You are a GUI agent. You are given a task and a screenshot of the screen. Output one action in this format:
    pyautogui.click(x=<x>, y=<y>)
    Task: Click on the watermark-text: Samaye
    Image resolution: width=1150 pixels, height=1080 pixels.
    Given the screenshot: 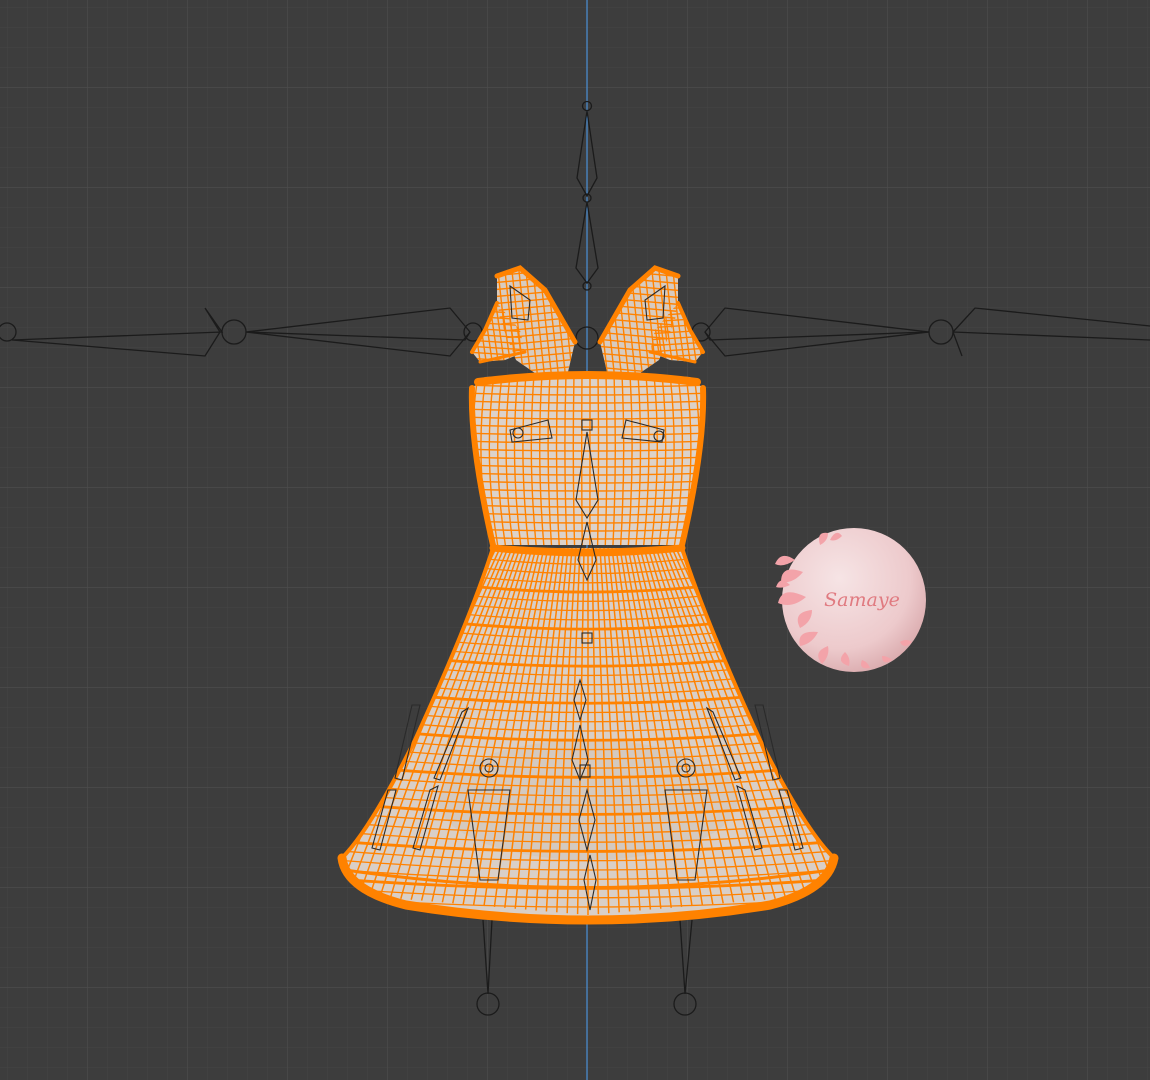 What is the action you would take?
    pyautogui.click(x=862, y=600)
    